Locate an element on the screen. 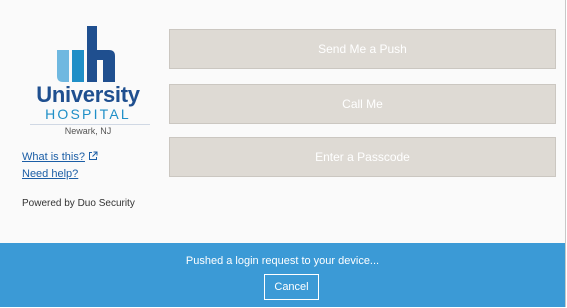 The height and width of the screenshot is (308, 567). enter-passcode-button: Enter a Passcode is located at coordinates (362, 157).